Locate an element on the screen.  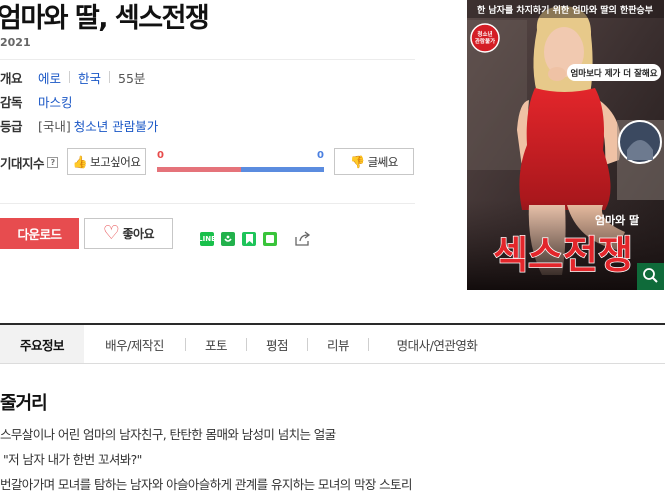
gauge-nah-fill is located at coordinates (282, 169).